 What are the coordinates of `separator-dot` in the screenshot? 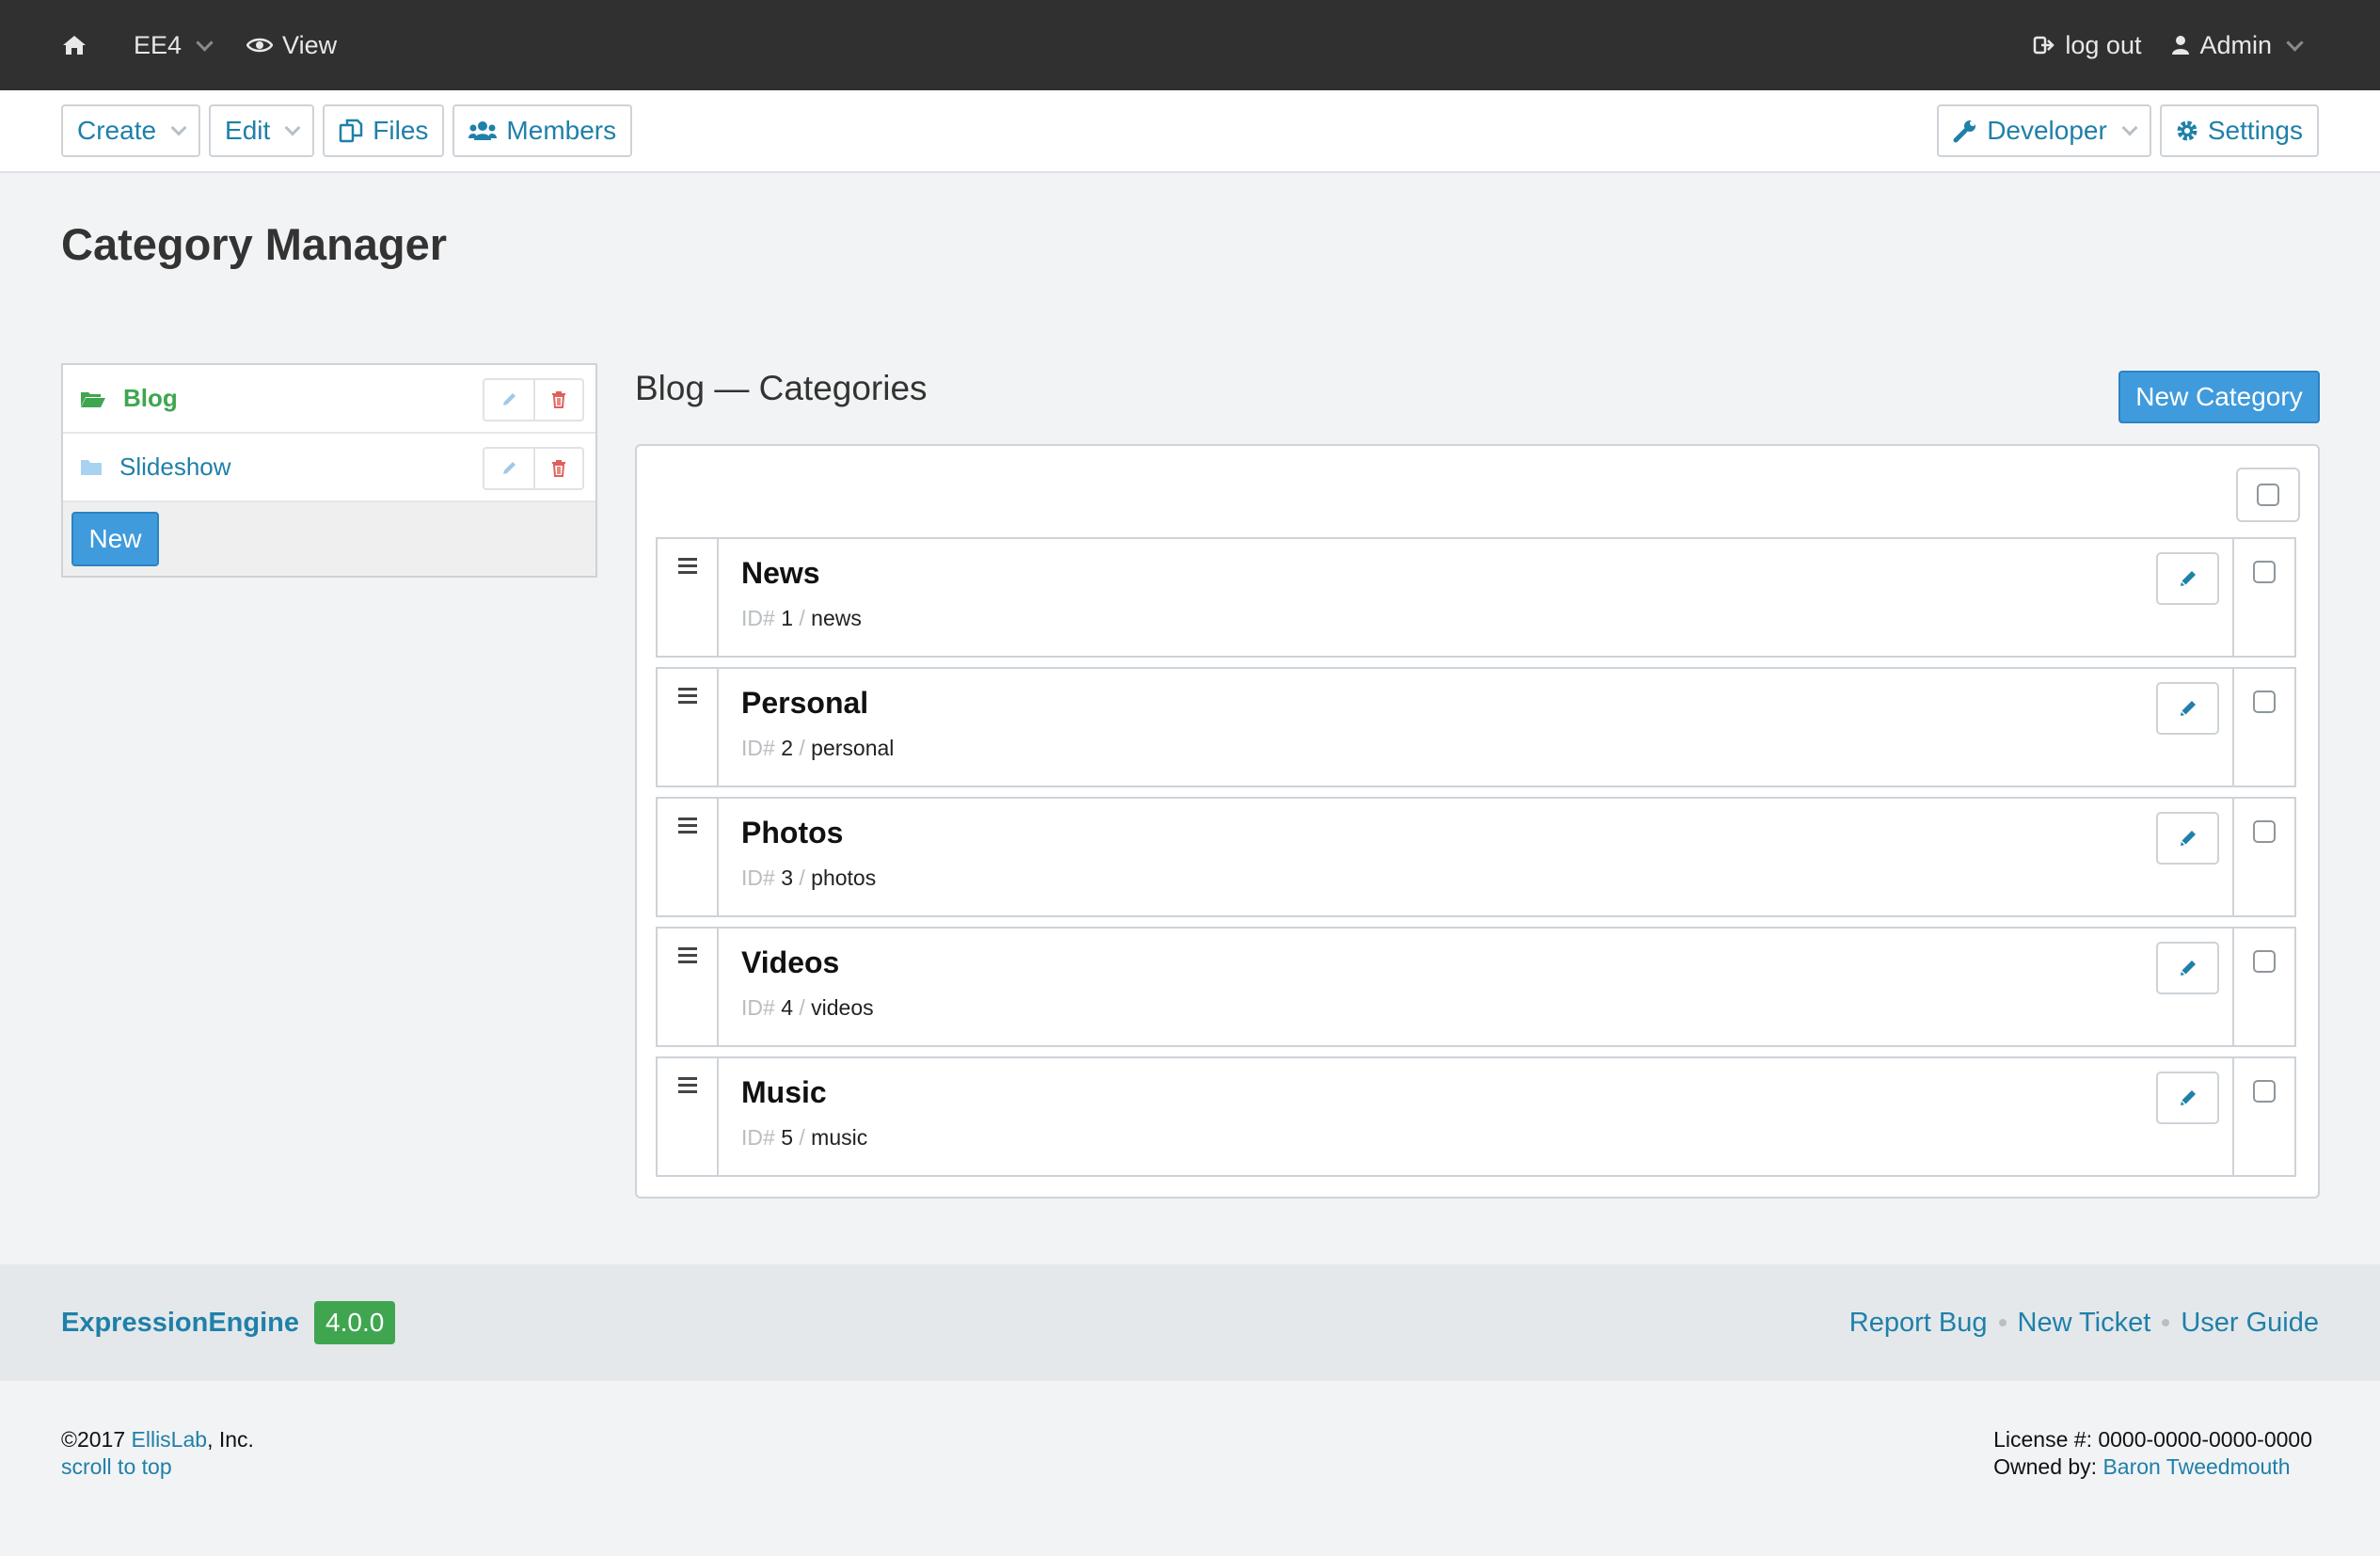 It's located at (2003, 1322).